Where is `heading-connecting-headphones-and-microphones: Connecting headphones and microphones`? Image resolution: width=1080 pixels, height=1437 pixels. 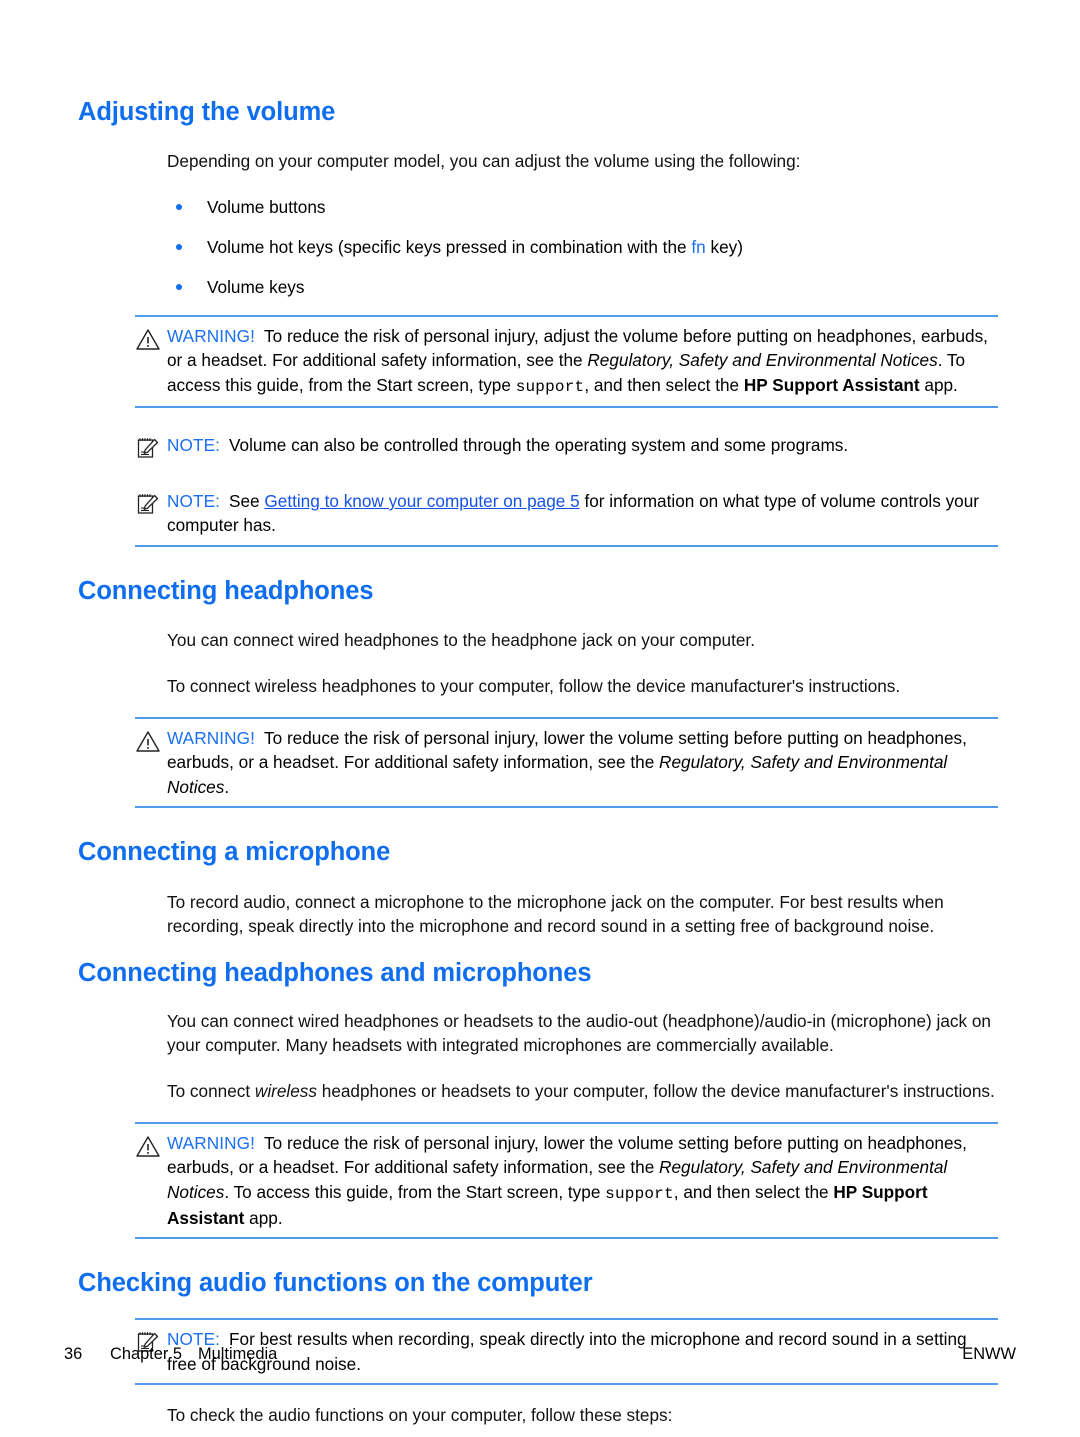
heading-connecting-headphones-and-microphones: Connecting headphones and microphones is located at coordinates (335, 973).